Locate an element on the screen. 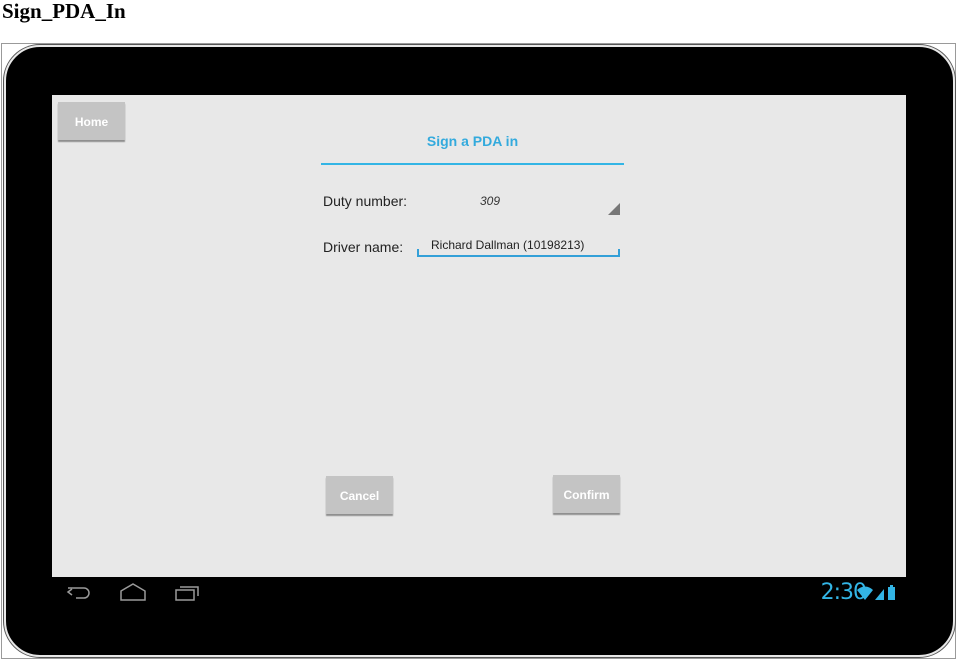 This screenshot has width=959, height=662. duty-number-label: Duty number: is located at coordinates (365, 201).